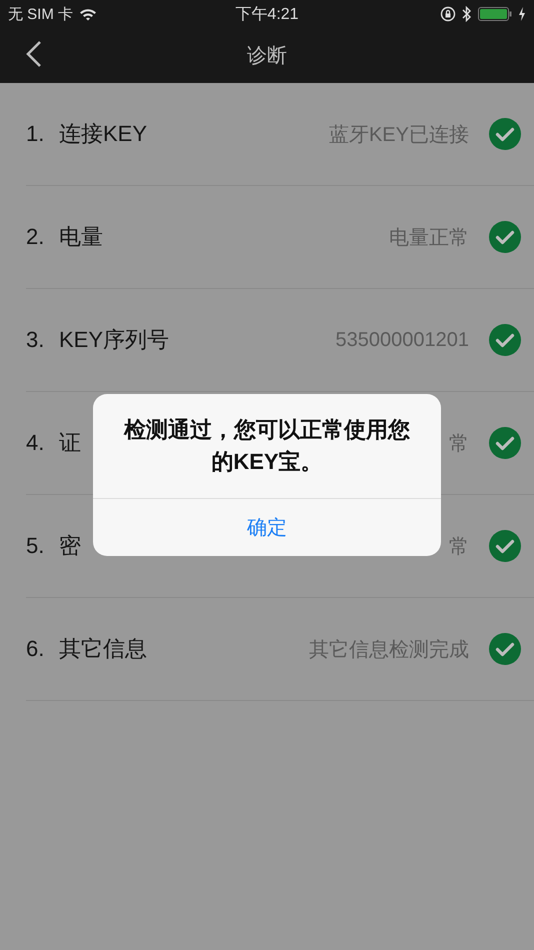  I want to click on back-icon, so click(34, 54).